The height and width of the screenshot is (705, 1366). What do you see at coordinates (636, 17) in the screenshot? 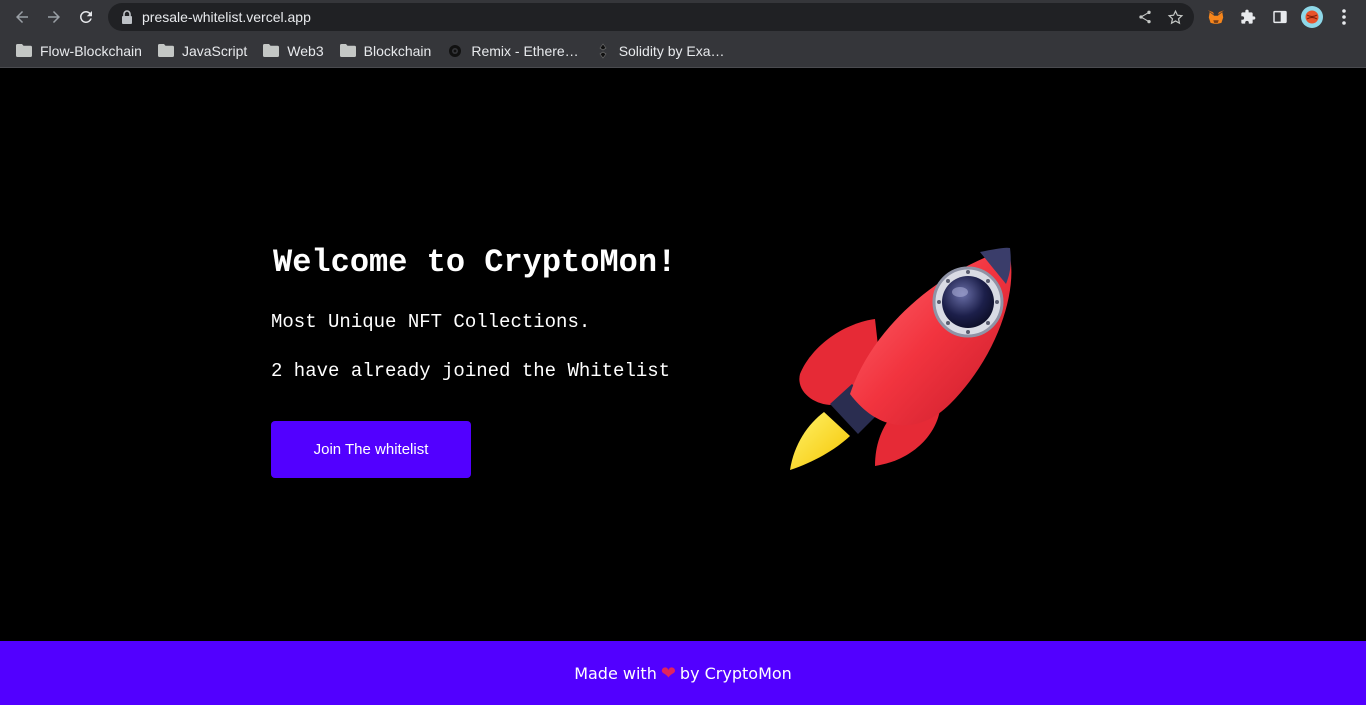
I see `url-text: presale-whitelist.vercel.app` at bounding box center [636, 17].